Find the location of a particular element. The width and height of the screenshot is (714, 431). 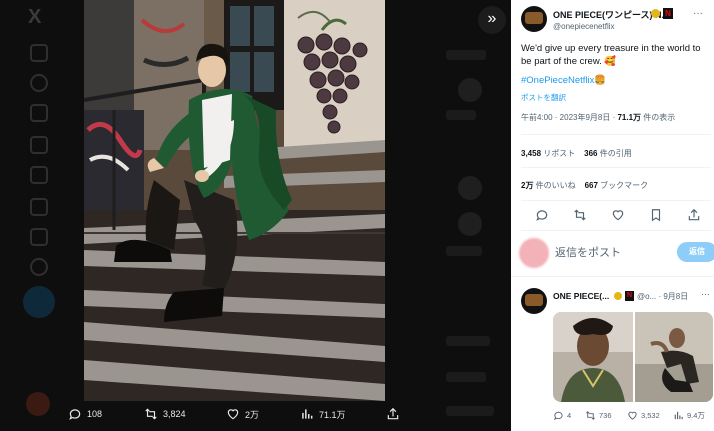

reply-author-avatar is located at coordinates (534, 301).